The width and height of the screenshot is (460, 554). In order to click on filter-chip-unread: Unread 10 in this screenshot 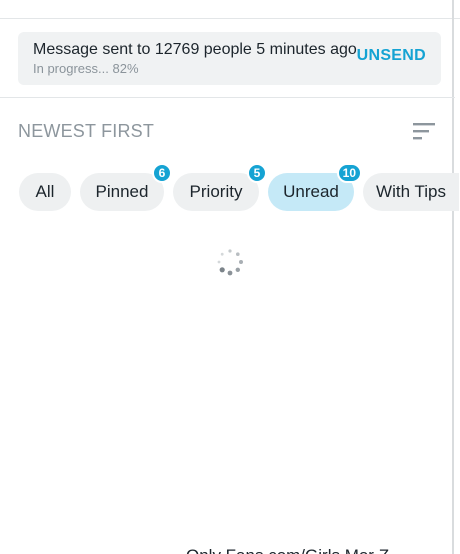, I will do `click(315, 187)`.